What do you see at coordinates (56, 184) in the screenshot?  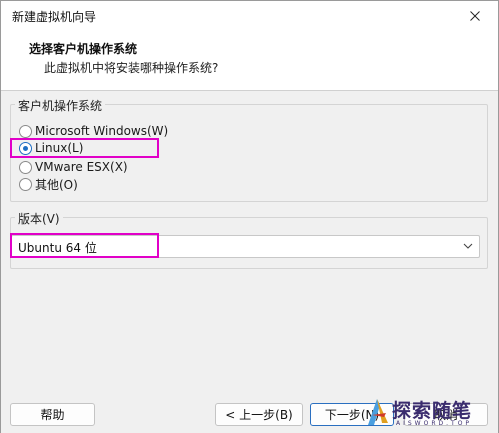 I see `radio-other-label: 其他(O)` at bounding box center [56, 184].